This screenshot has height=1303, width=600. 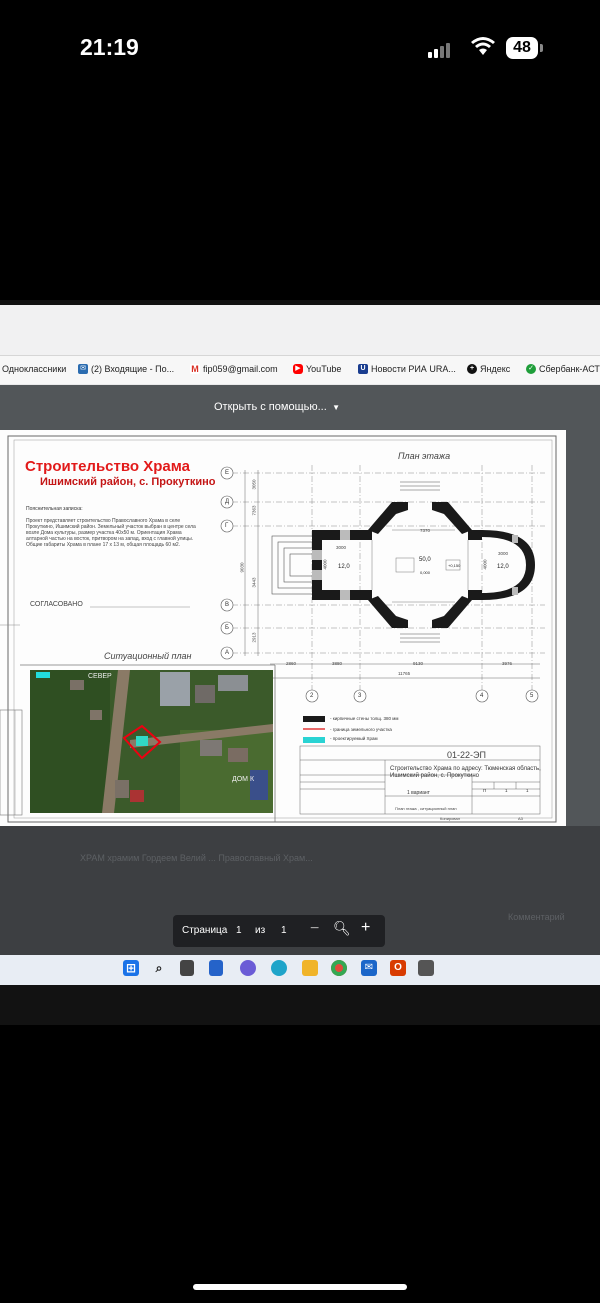 What do you see at coordinates (472, 369) in the screenshot?
I see `yandex-icon: +` at bounding box center [472, 369].